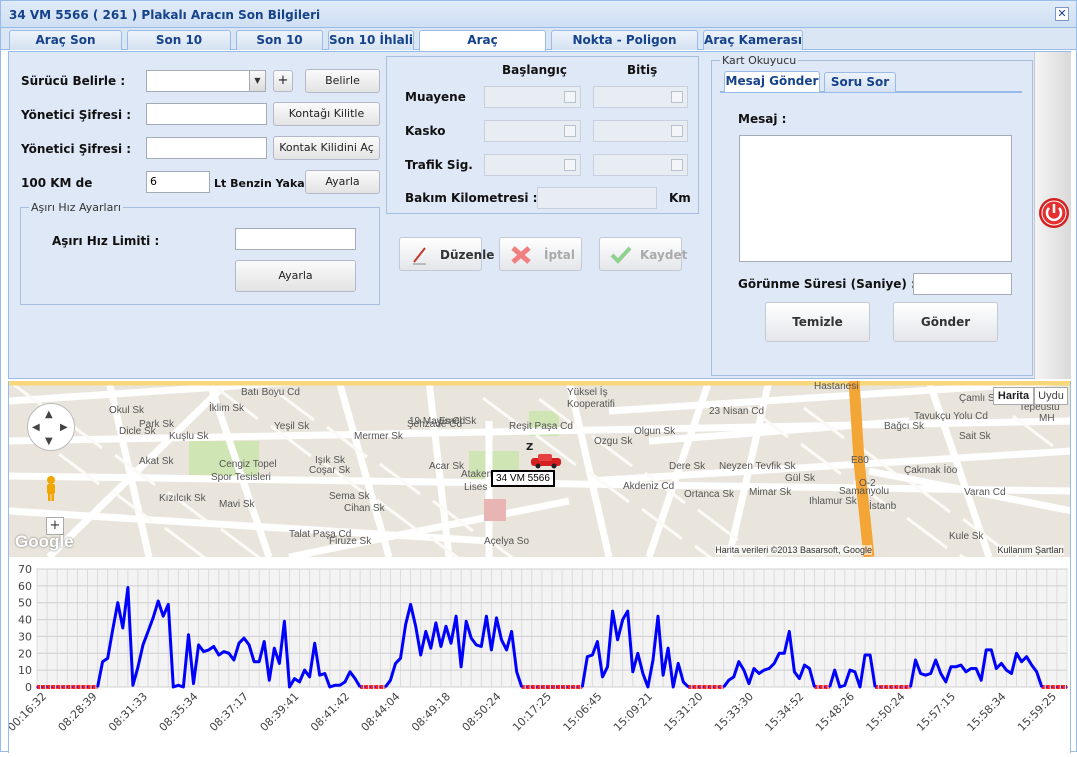 The image size is (1077, 757). I want to click on tab-vehicle-camera: Araç Kamerası, so click(753, 40).